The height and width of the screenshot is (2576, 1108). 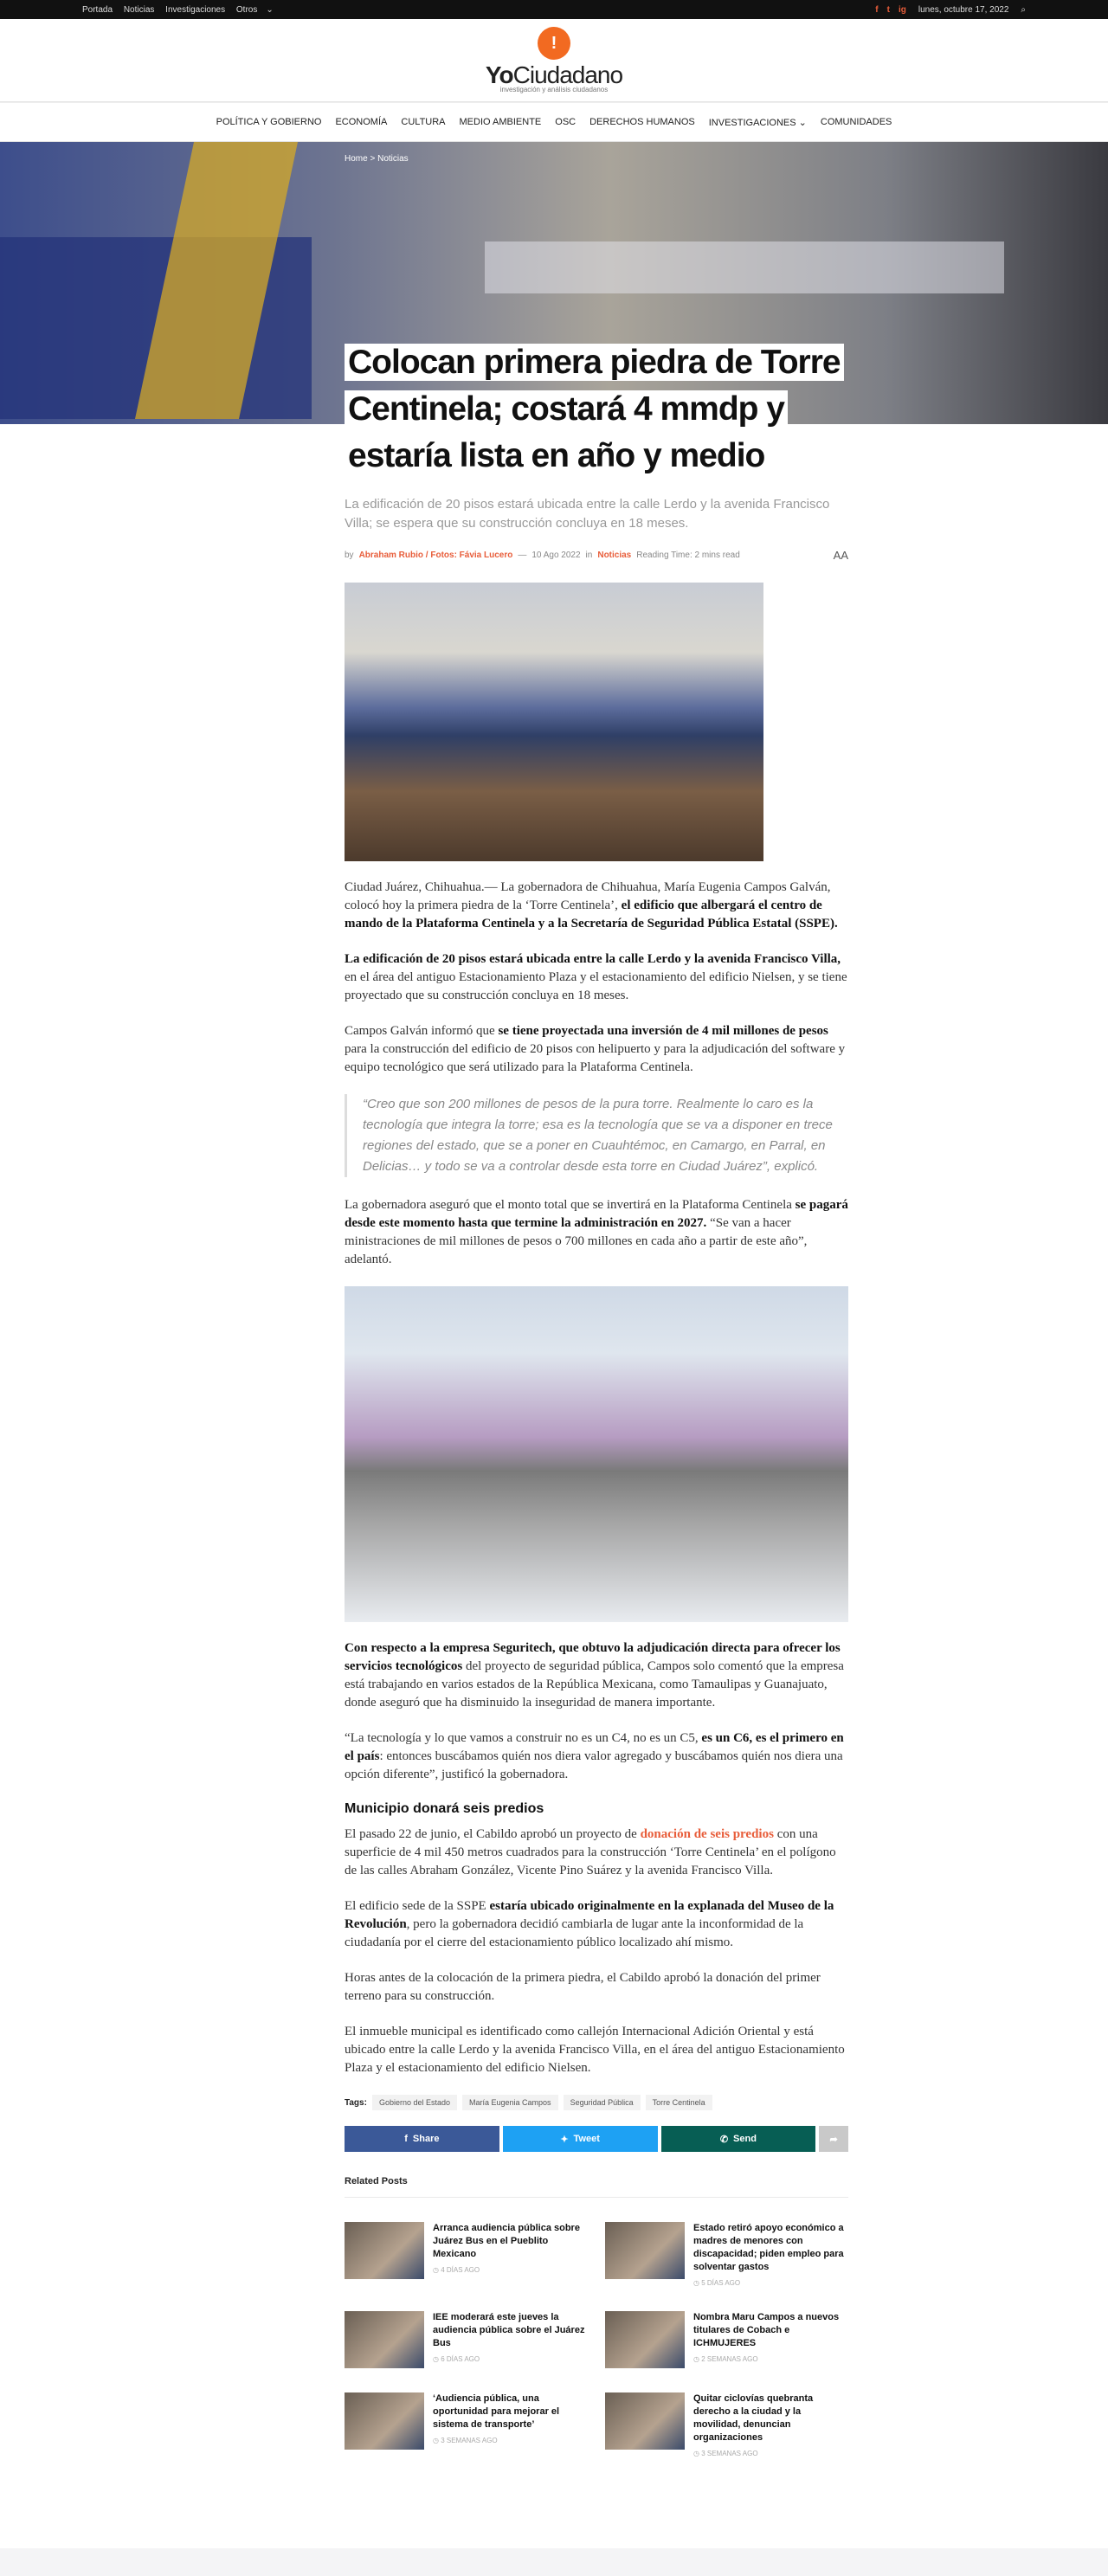 I want to click on related-date: ◷ 4 DÍAS AGO, so click(x=456, y=2270).